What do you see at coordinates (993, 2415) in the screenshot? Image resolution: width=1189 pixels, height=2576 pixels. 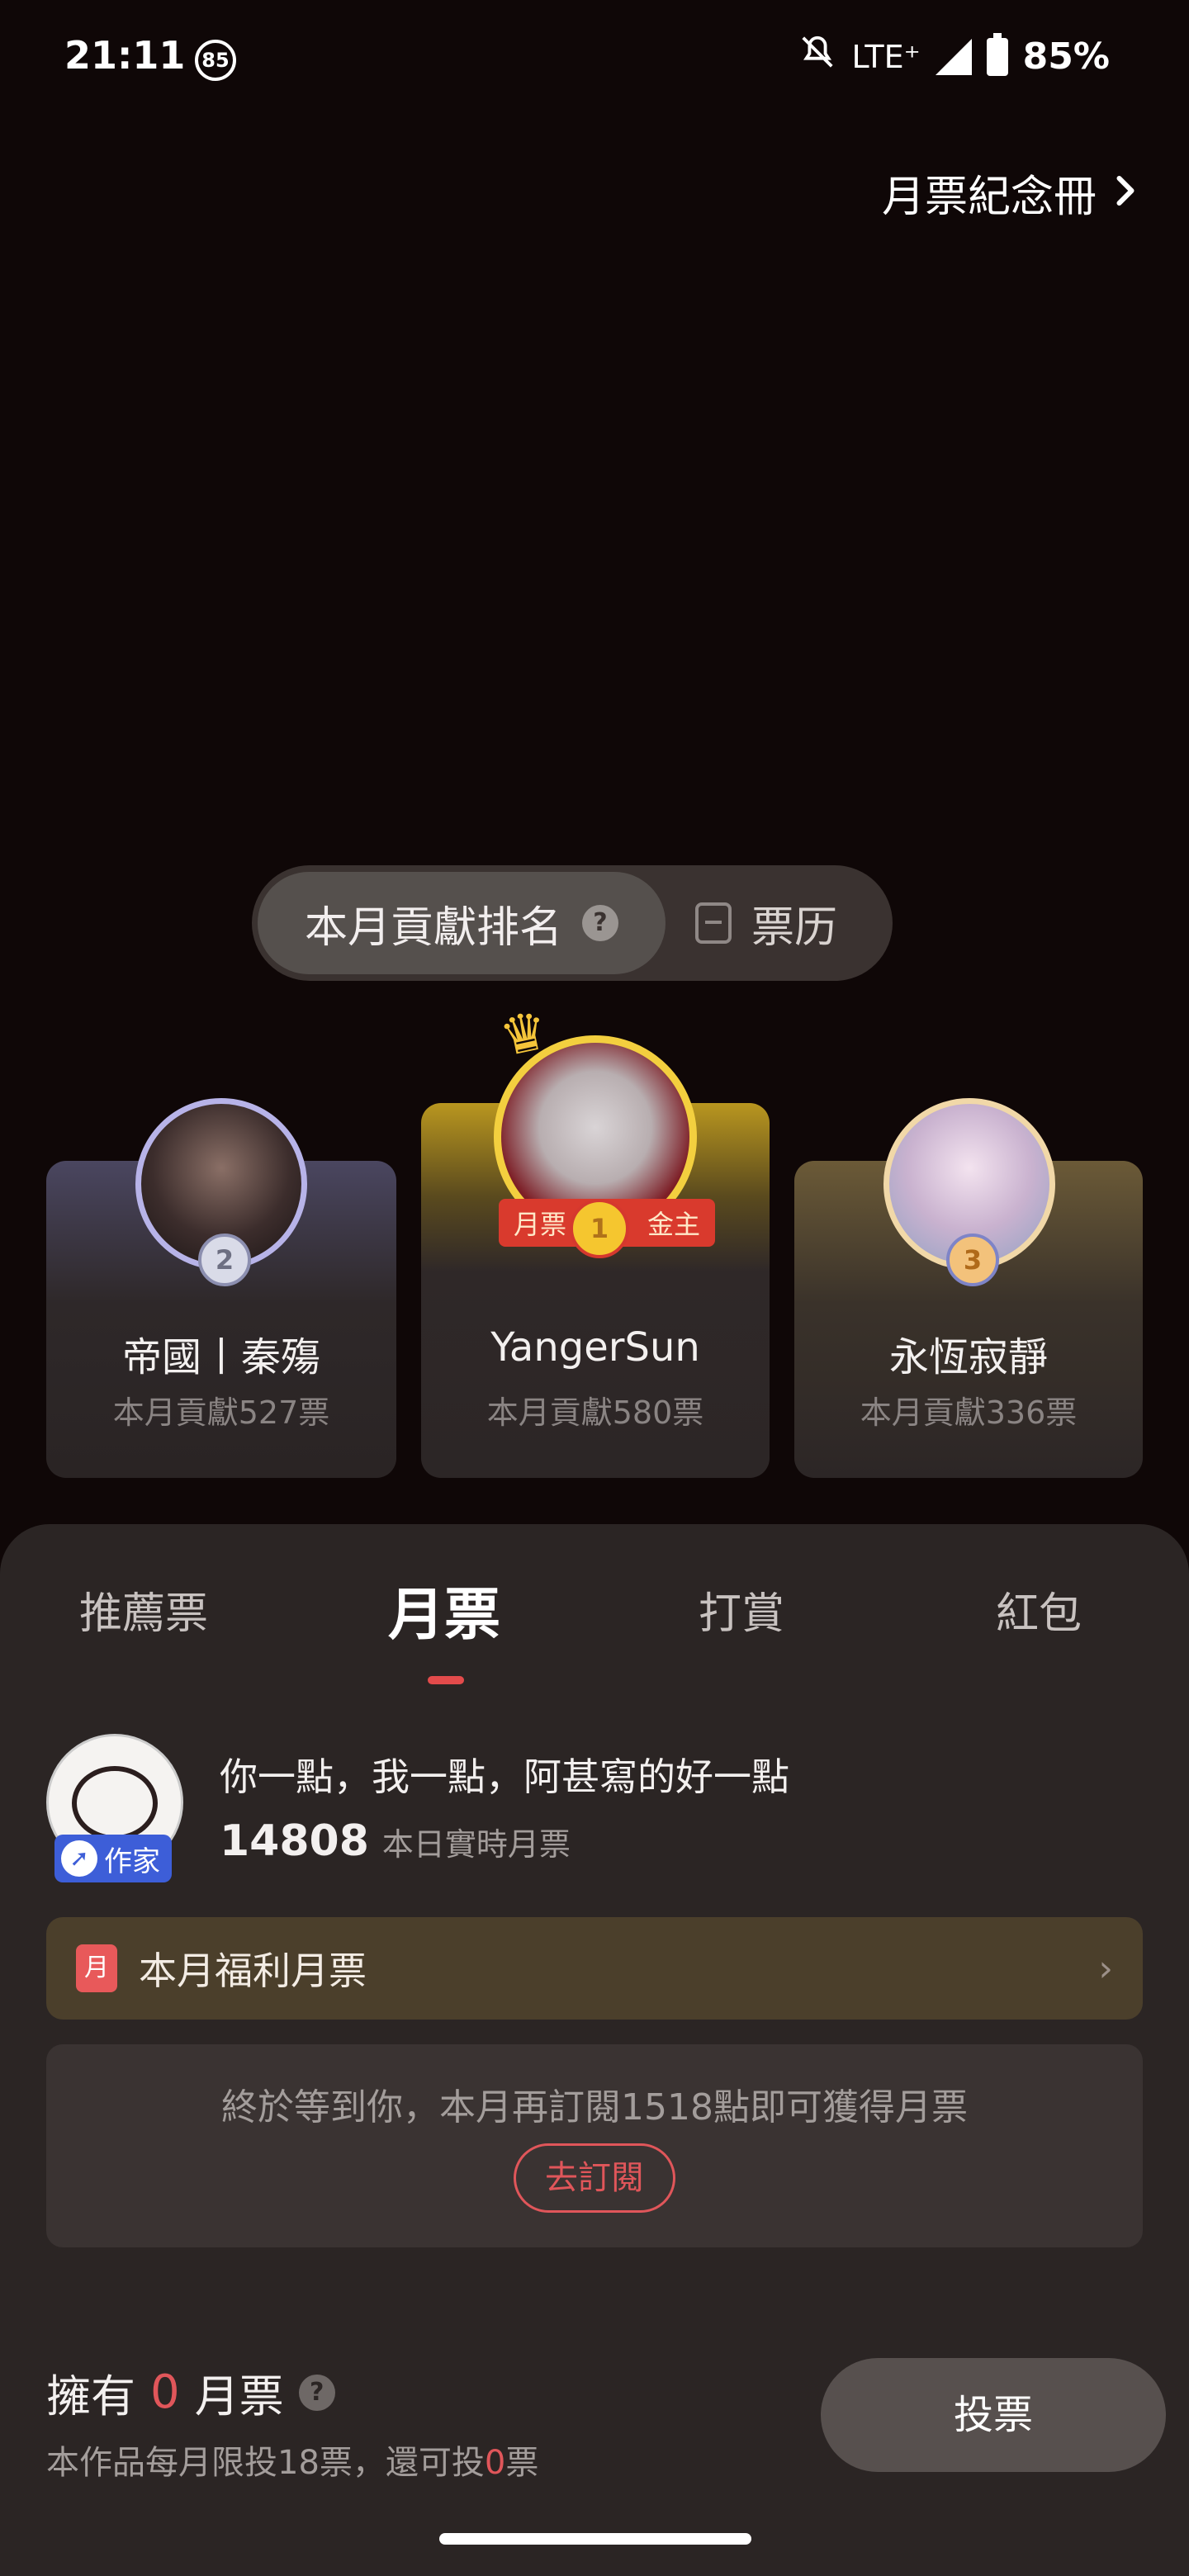 I see `vote-button: 投票` at bounding box center [993, 2415].